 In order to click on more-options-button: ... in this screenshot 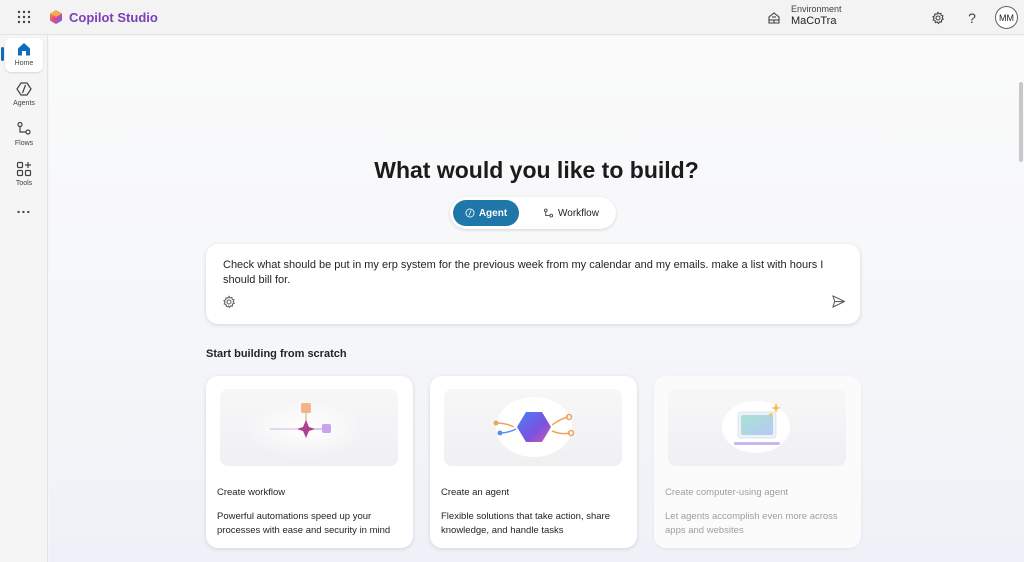, I will do `click(24, 210)`.